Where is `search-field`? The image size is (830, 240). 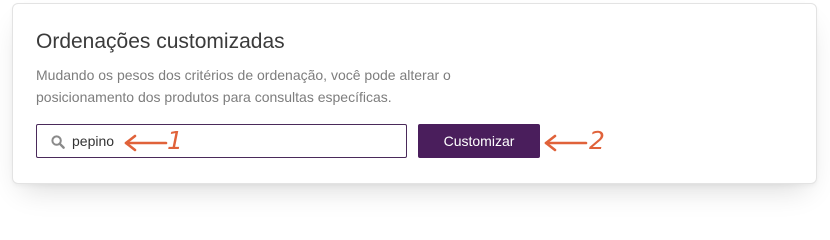 search-field is located at coordinates (221, 141).